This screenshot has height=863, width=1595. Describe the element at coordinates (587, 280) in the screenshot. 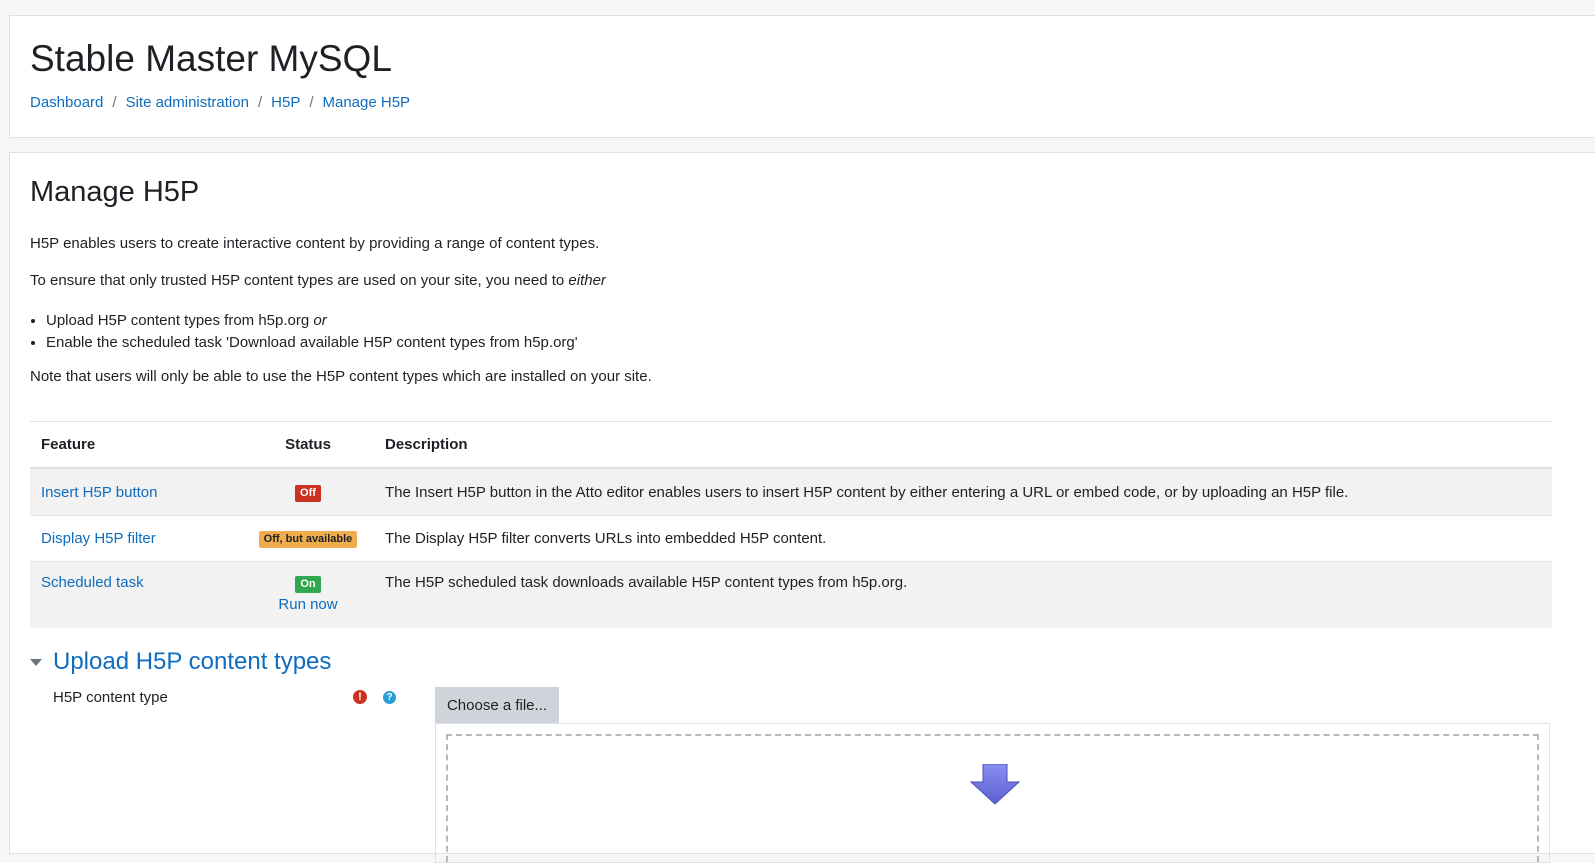

I see `trusted-text-emphasis: either` at that location.